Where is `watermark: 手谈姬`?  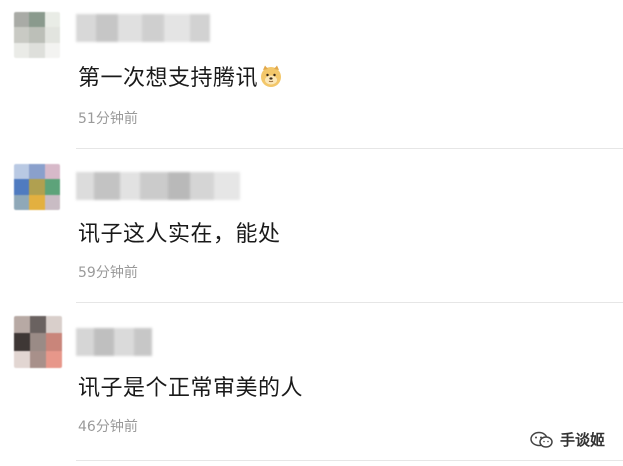
watermark: 手谈姬 is located at coordinates (567, 439).